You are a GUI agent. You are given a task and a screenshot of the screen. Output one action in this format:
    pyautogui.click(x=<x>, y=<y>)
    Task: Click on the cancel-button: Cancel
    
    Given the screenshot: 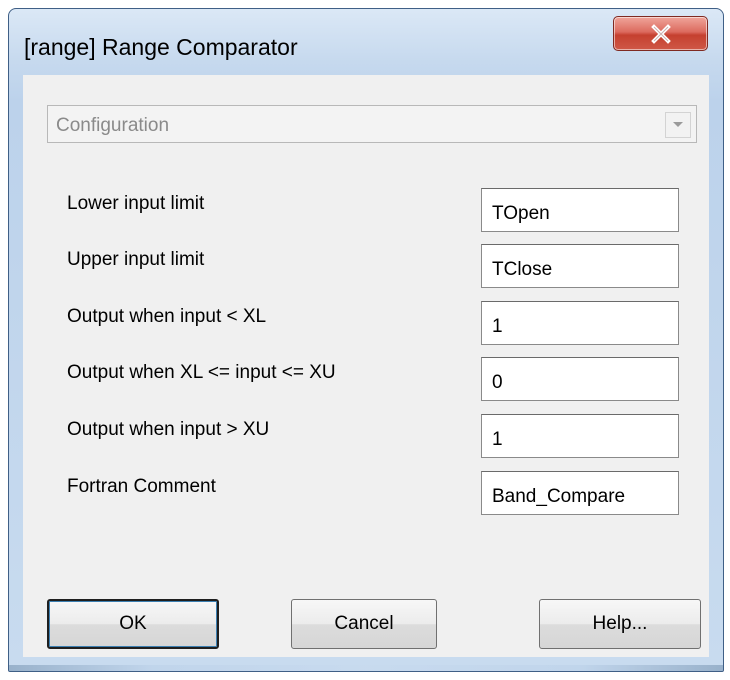 What is the action you would take?
    pyautogui.click(x=364, y=624)
    